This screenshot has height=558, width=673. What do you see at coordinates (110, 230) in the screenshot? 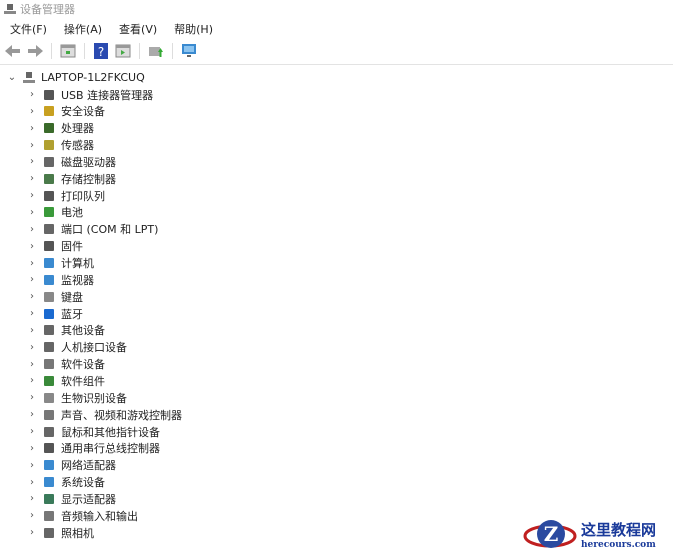
I see `tree-item-label: 端口 (COM 和 LPT)` at bounding box center [110, 230].